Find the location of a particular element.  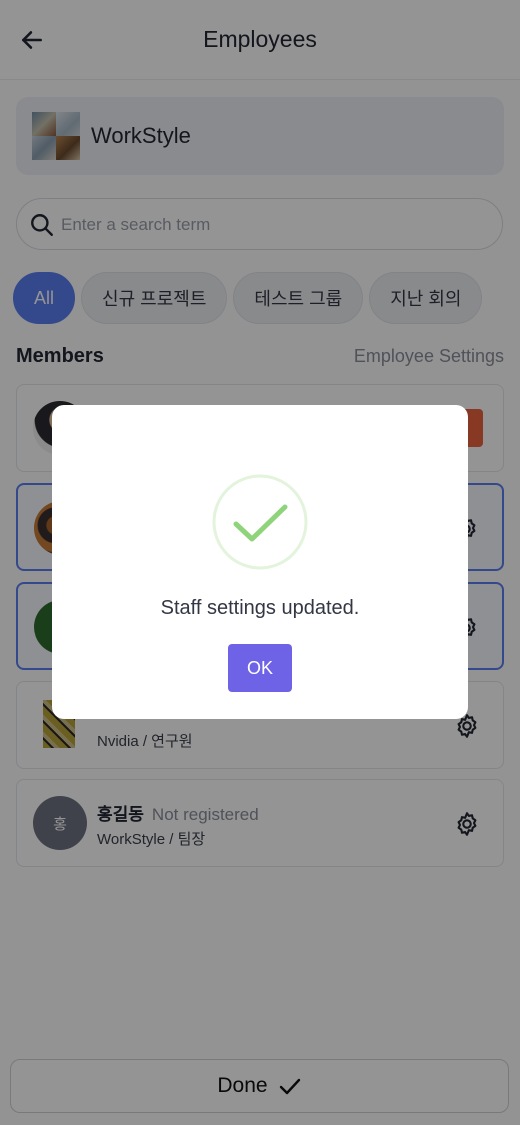

dialog-message: Staff settings updated. is located at coordinates (260, 608).